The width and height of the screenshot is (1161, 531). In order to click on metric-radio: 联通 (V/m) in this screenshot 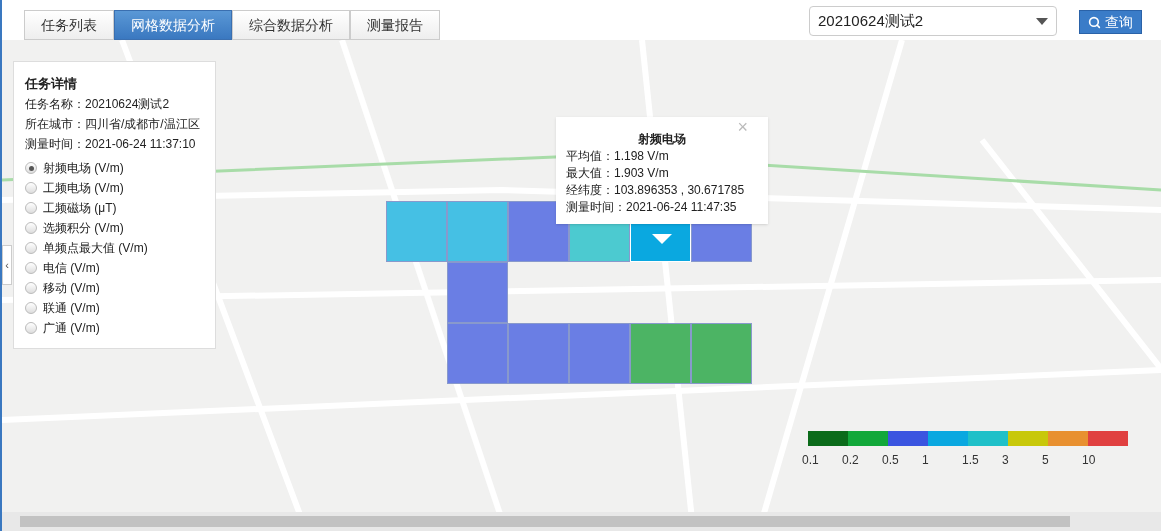, I will do `click(120, 308)`.